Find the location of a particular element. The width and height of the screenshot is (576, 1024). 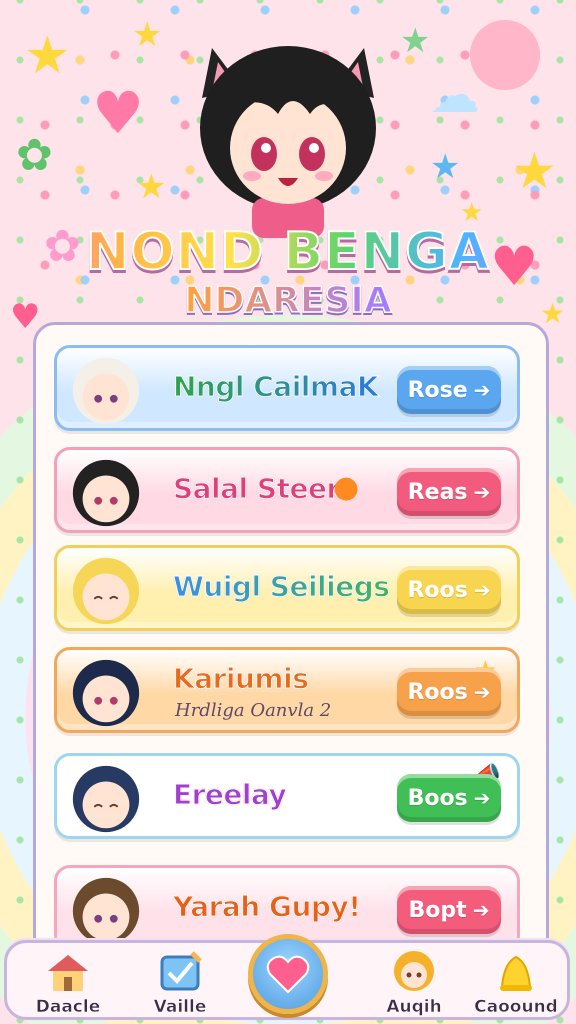

nav-home: Daacle is located at coordinates (68, 981).